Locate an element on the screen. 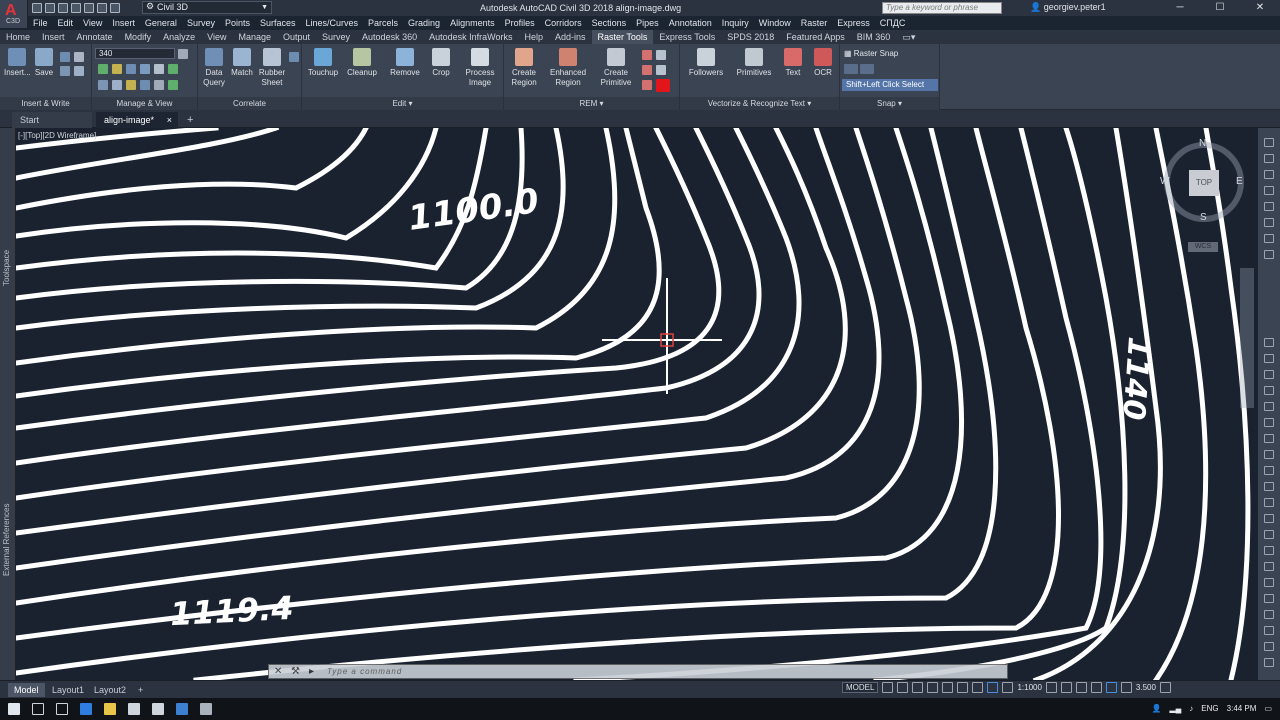  store-icon is located at coordinates (134, 709).